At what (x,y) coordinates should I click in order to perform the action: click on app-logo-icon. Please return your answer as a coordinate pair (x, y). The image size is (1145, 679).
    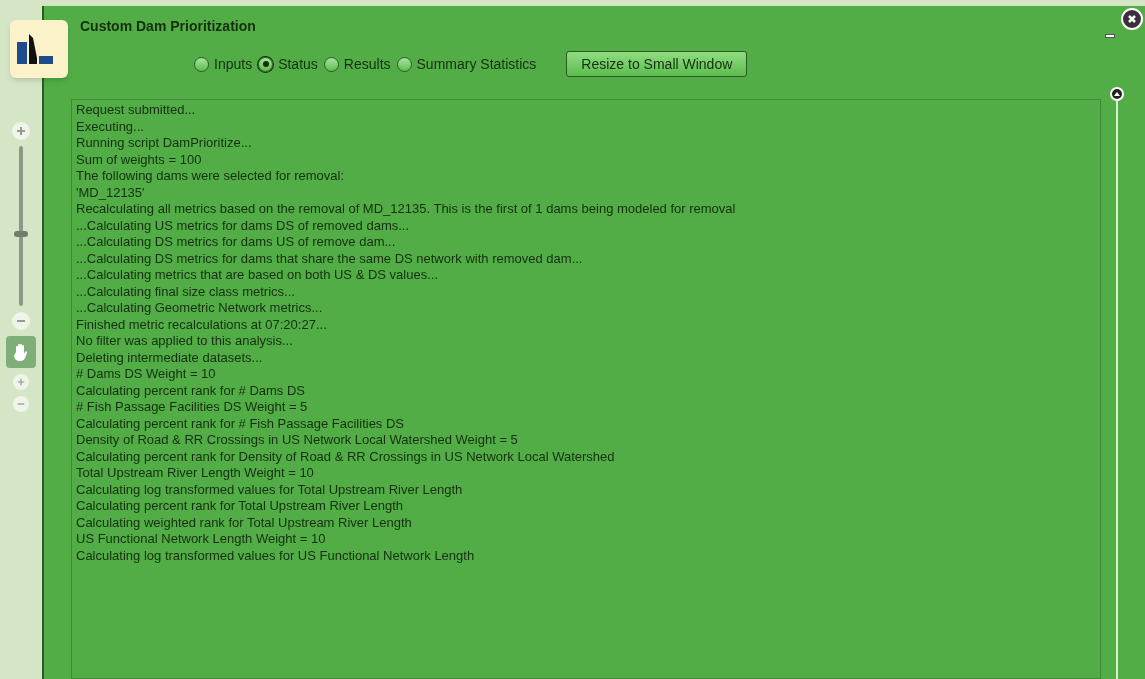
    Looking at the image, I should click on (39, 49).